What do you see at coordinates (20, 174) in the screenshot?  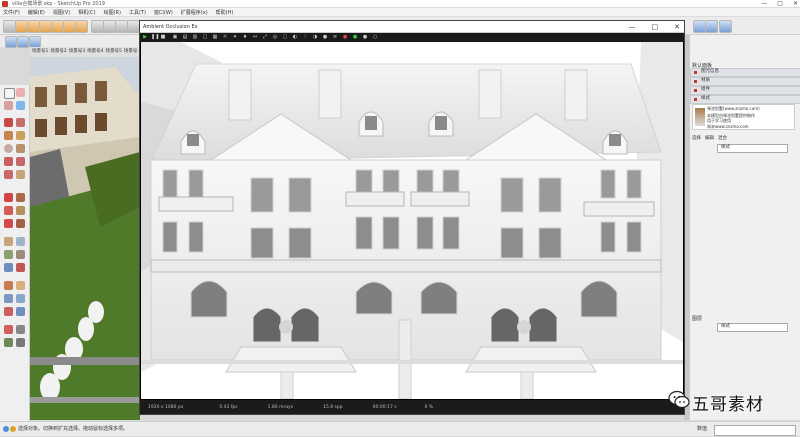 I see `pie-tool-icon` at bounding box center [20, 174].